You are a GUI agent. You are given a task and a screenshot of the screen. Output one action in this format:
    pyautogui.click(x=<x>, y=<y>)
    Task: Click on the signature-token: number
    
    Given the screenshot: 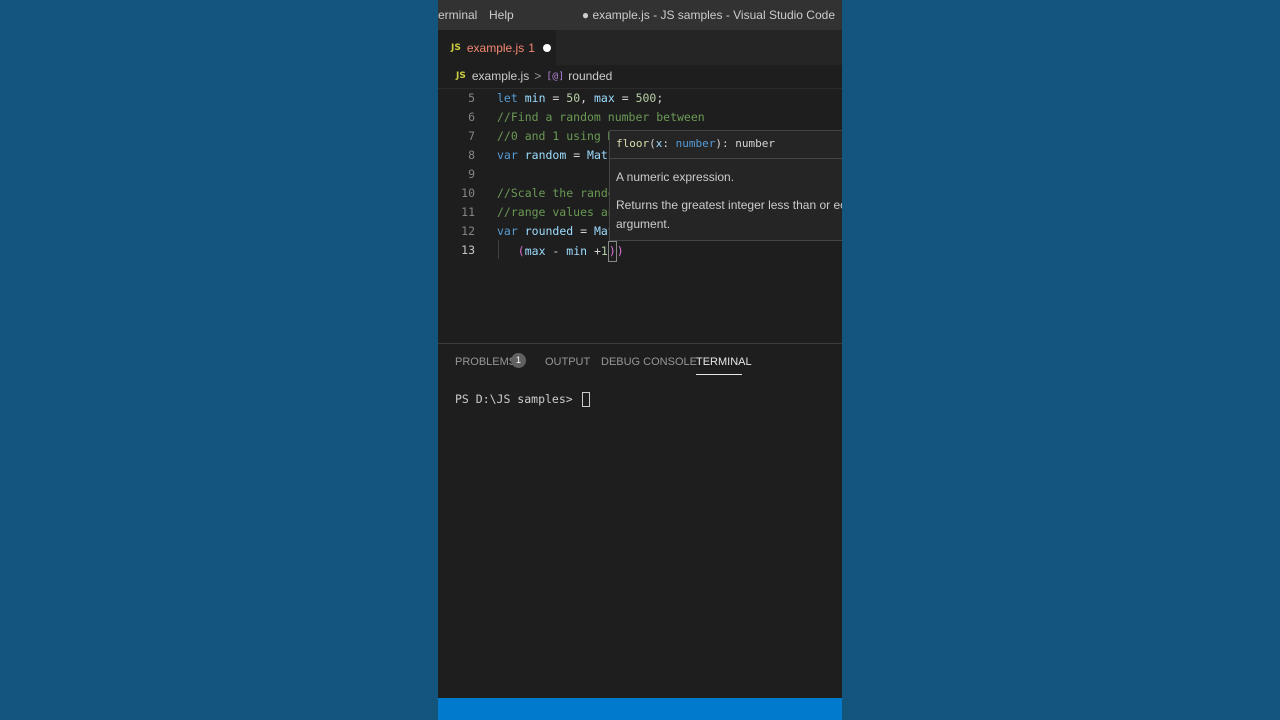 What is the action you would take?
    pyautogui.click(x=695, y=143)
    